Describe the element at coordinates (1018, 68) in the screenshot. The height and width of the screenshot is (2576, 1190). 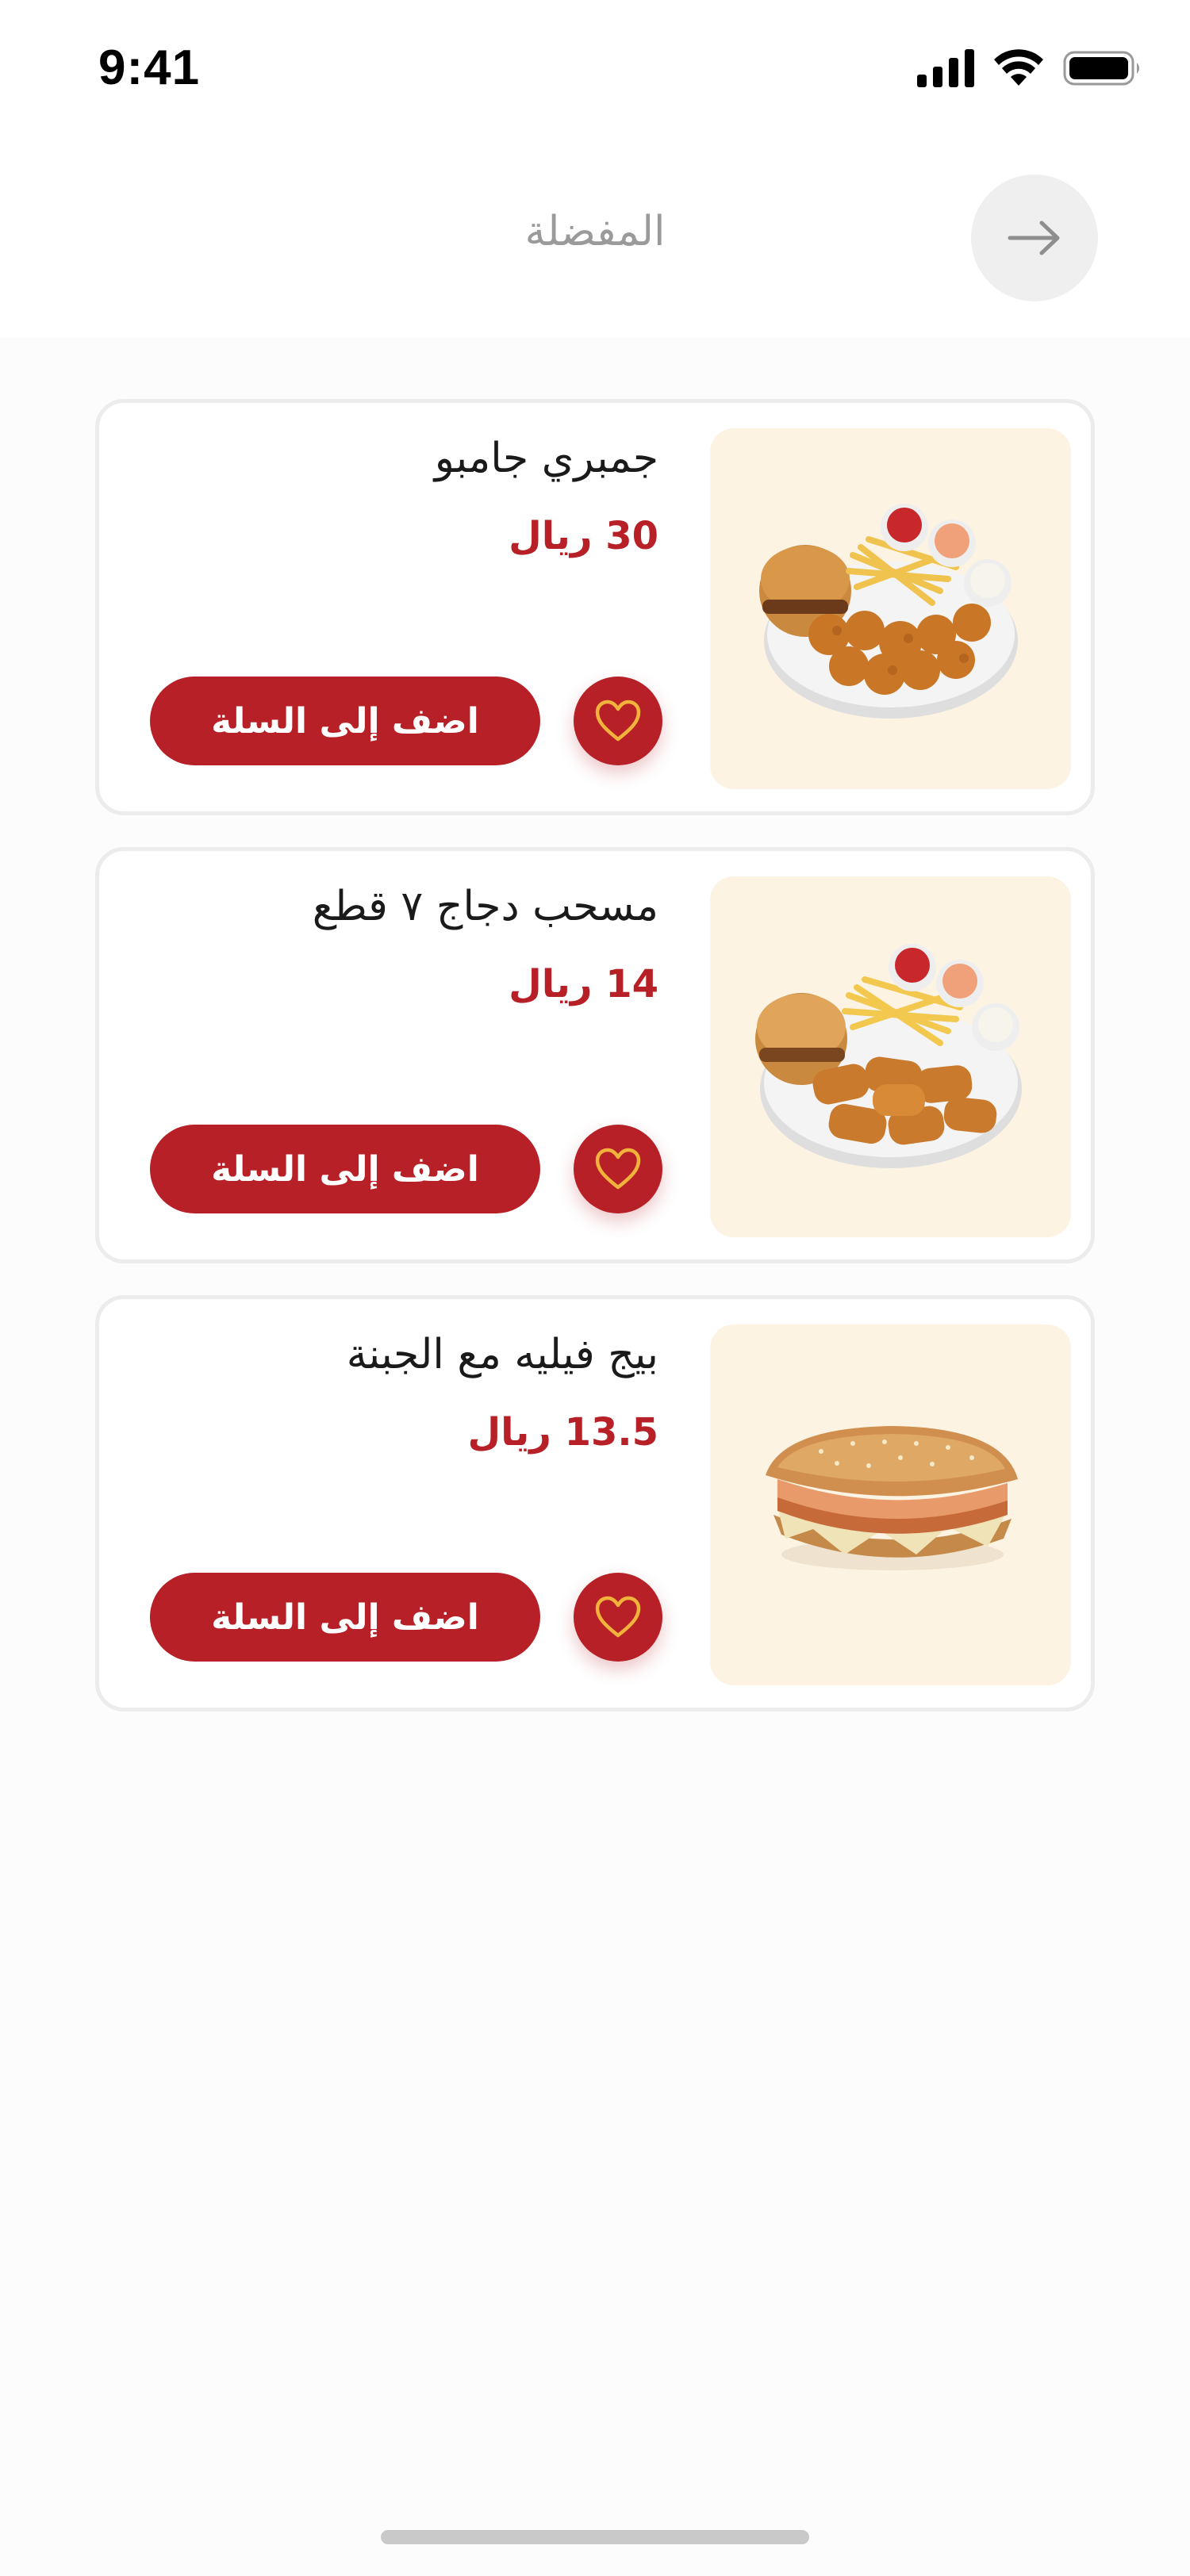
I see `wifi-icon` at that location.